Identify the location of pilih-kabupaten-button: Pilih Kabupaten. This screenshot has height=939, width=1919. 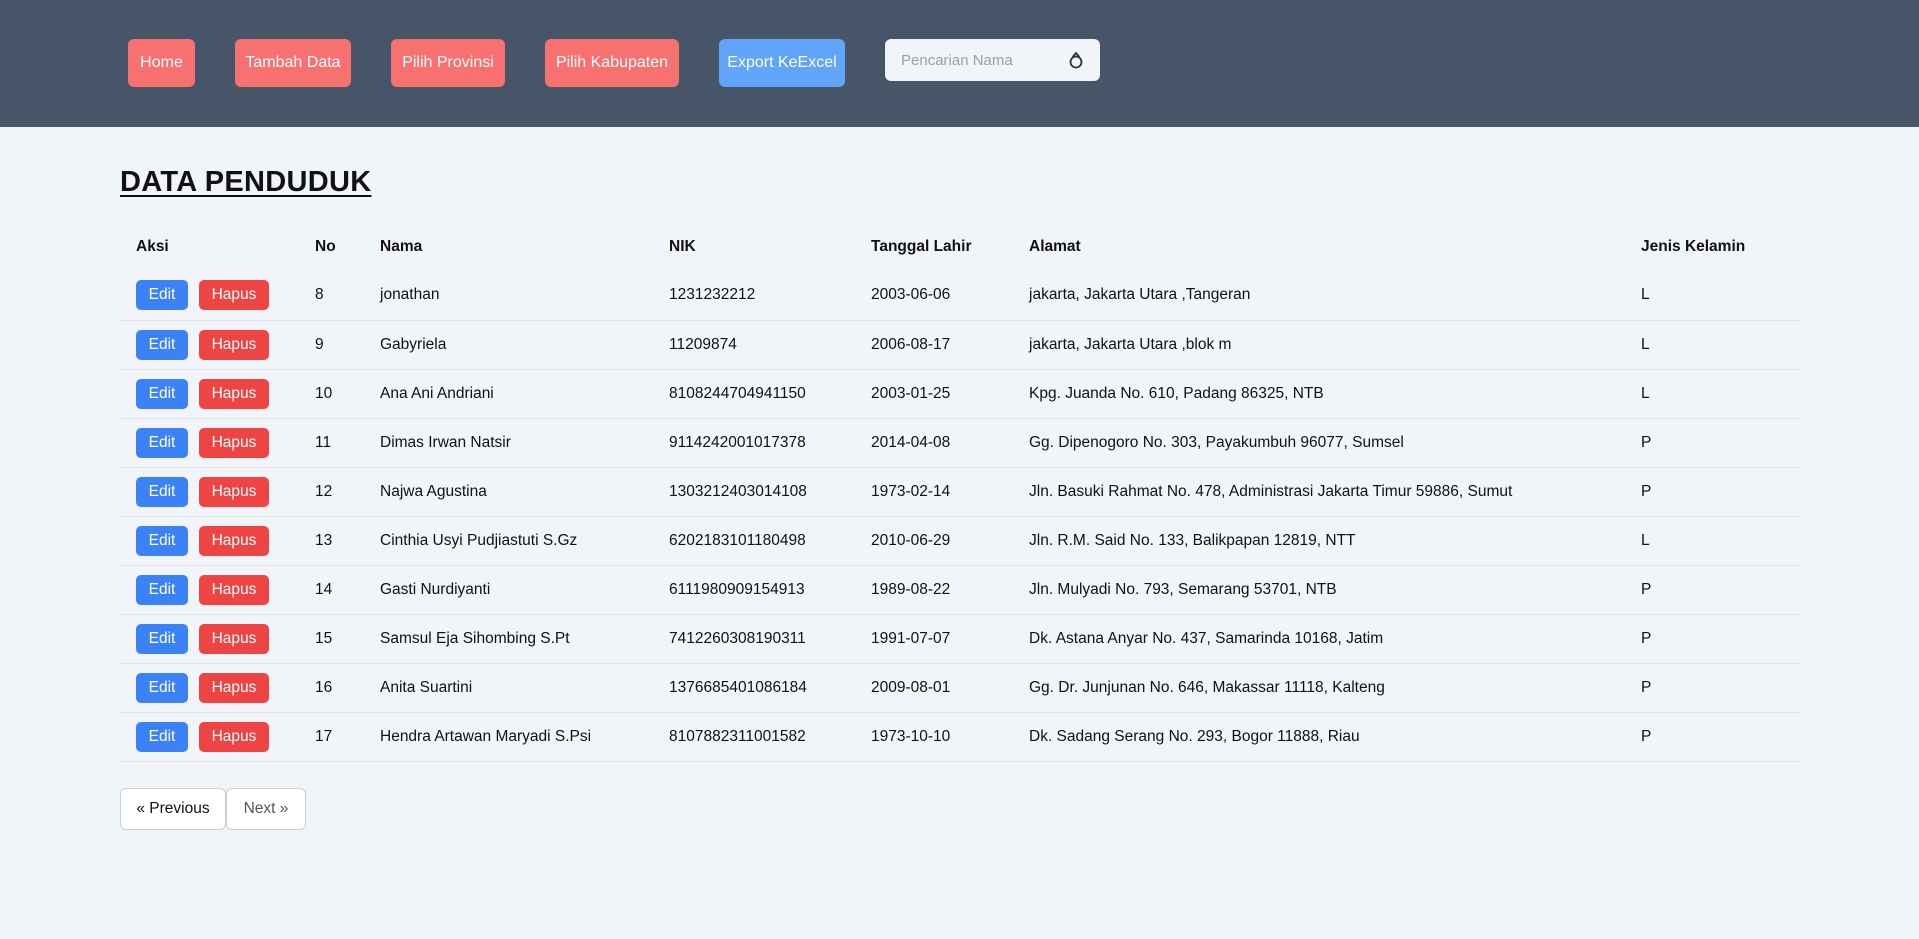
(612, 63).